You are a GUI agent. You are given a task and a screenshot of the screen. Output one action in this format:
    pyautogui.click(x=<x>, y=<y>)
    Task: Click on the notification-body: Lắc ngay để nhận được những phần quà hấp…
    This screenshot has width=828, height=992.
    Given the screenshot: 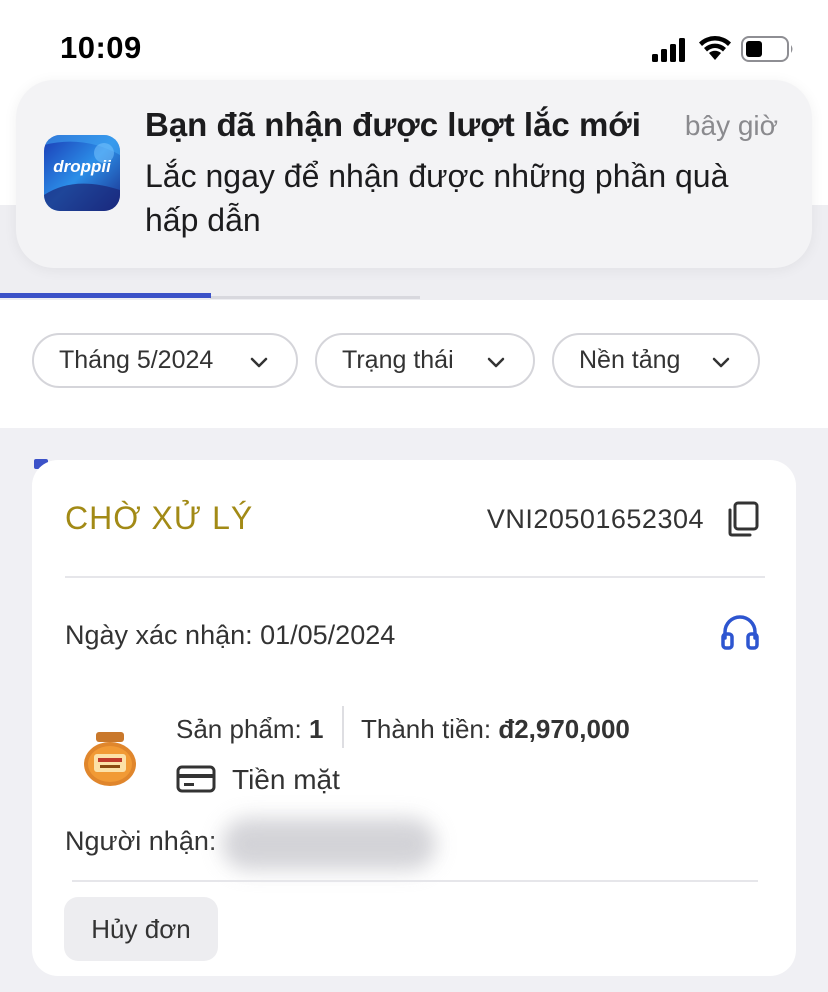 What is the action you would take?
    pyautogui.click(x=437, y=198)
    